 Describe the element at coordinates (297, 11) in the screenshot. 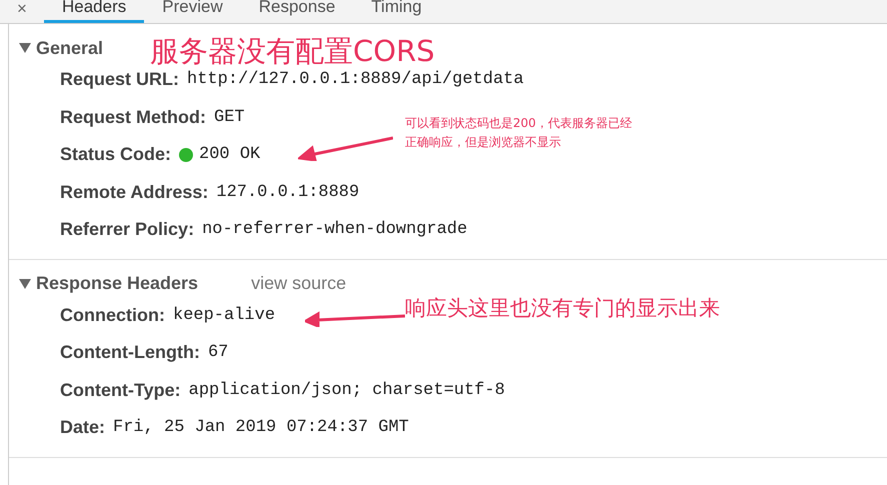

I see `tab: Response` at that location.